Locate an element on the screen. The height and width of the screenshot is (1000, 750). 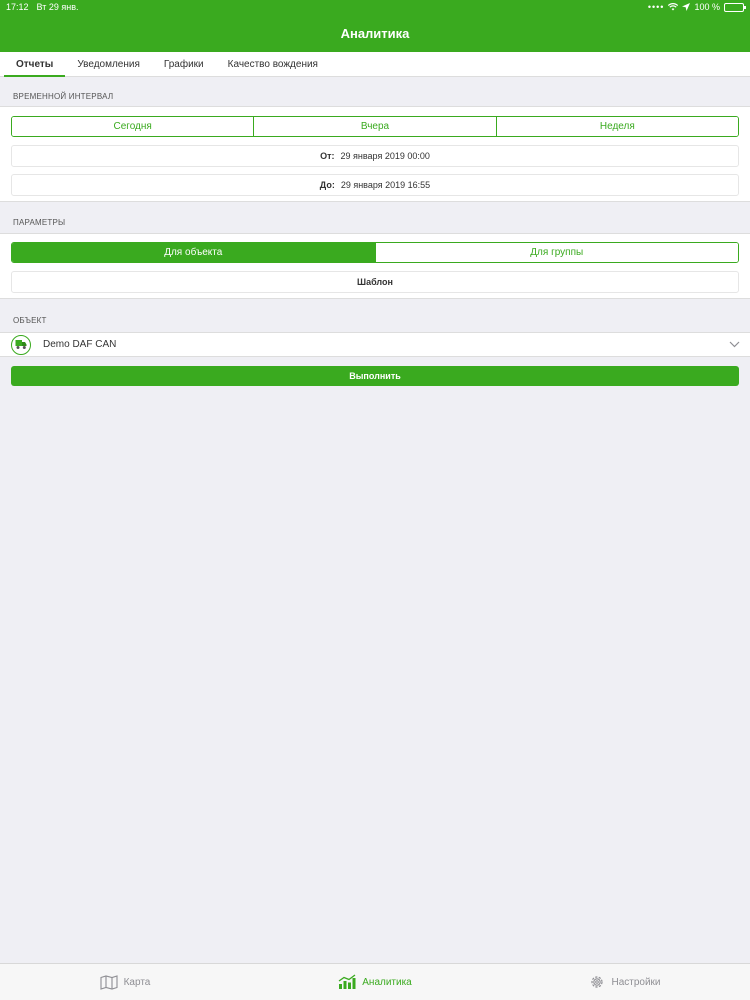
interval-segmented-control: Сегодня Вчера Неделя is located at coordinates (375, 126).